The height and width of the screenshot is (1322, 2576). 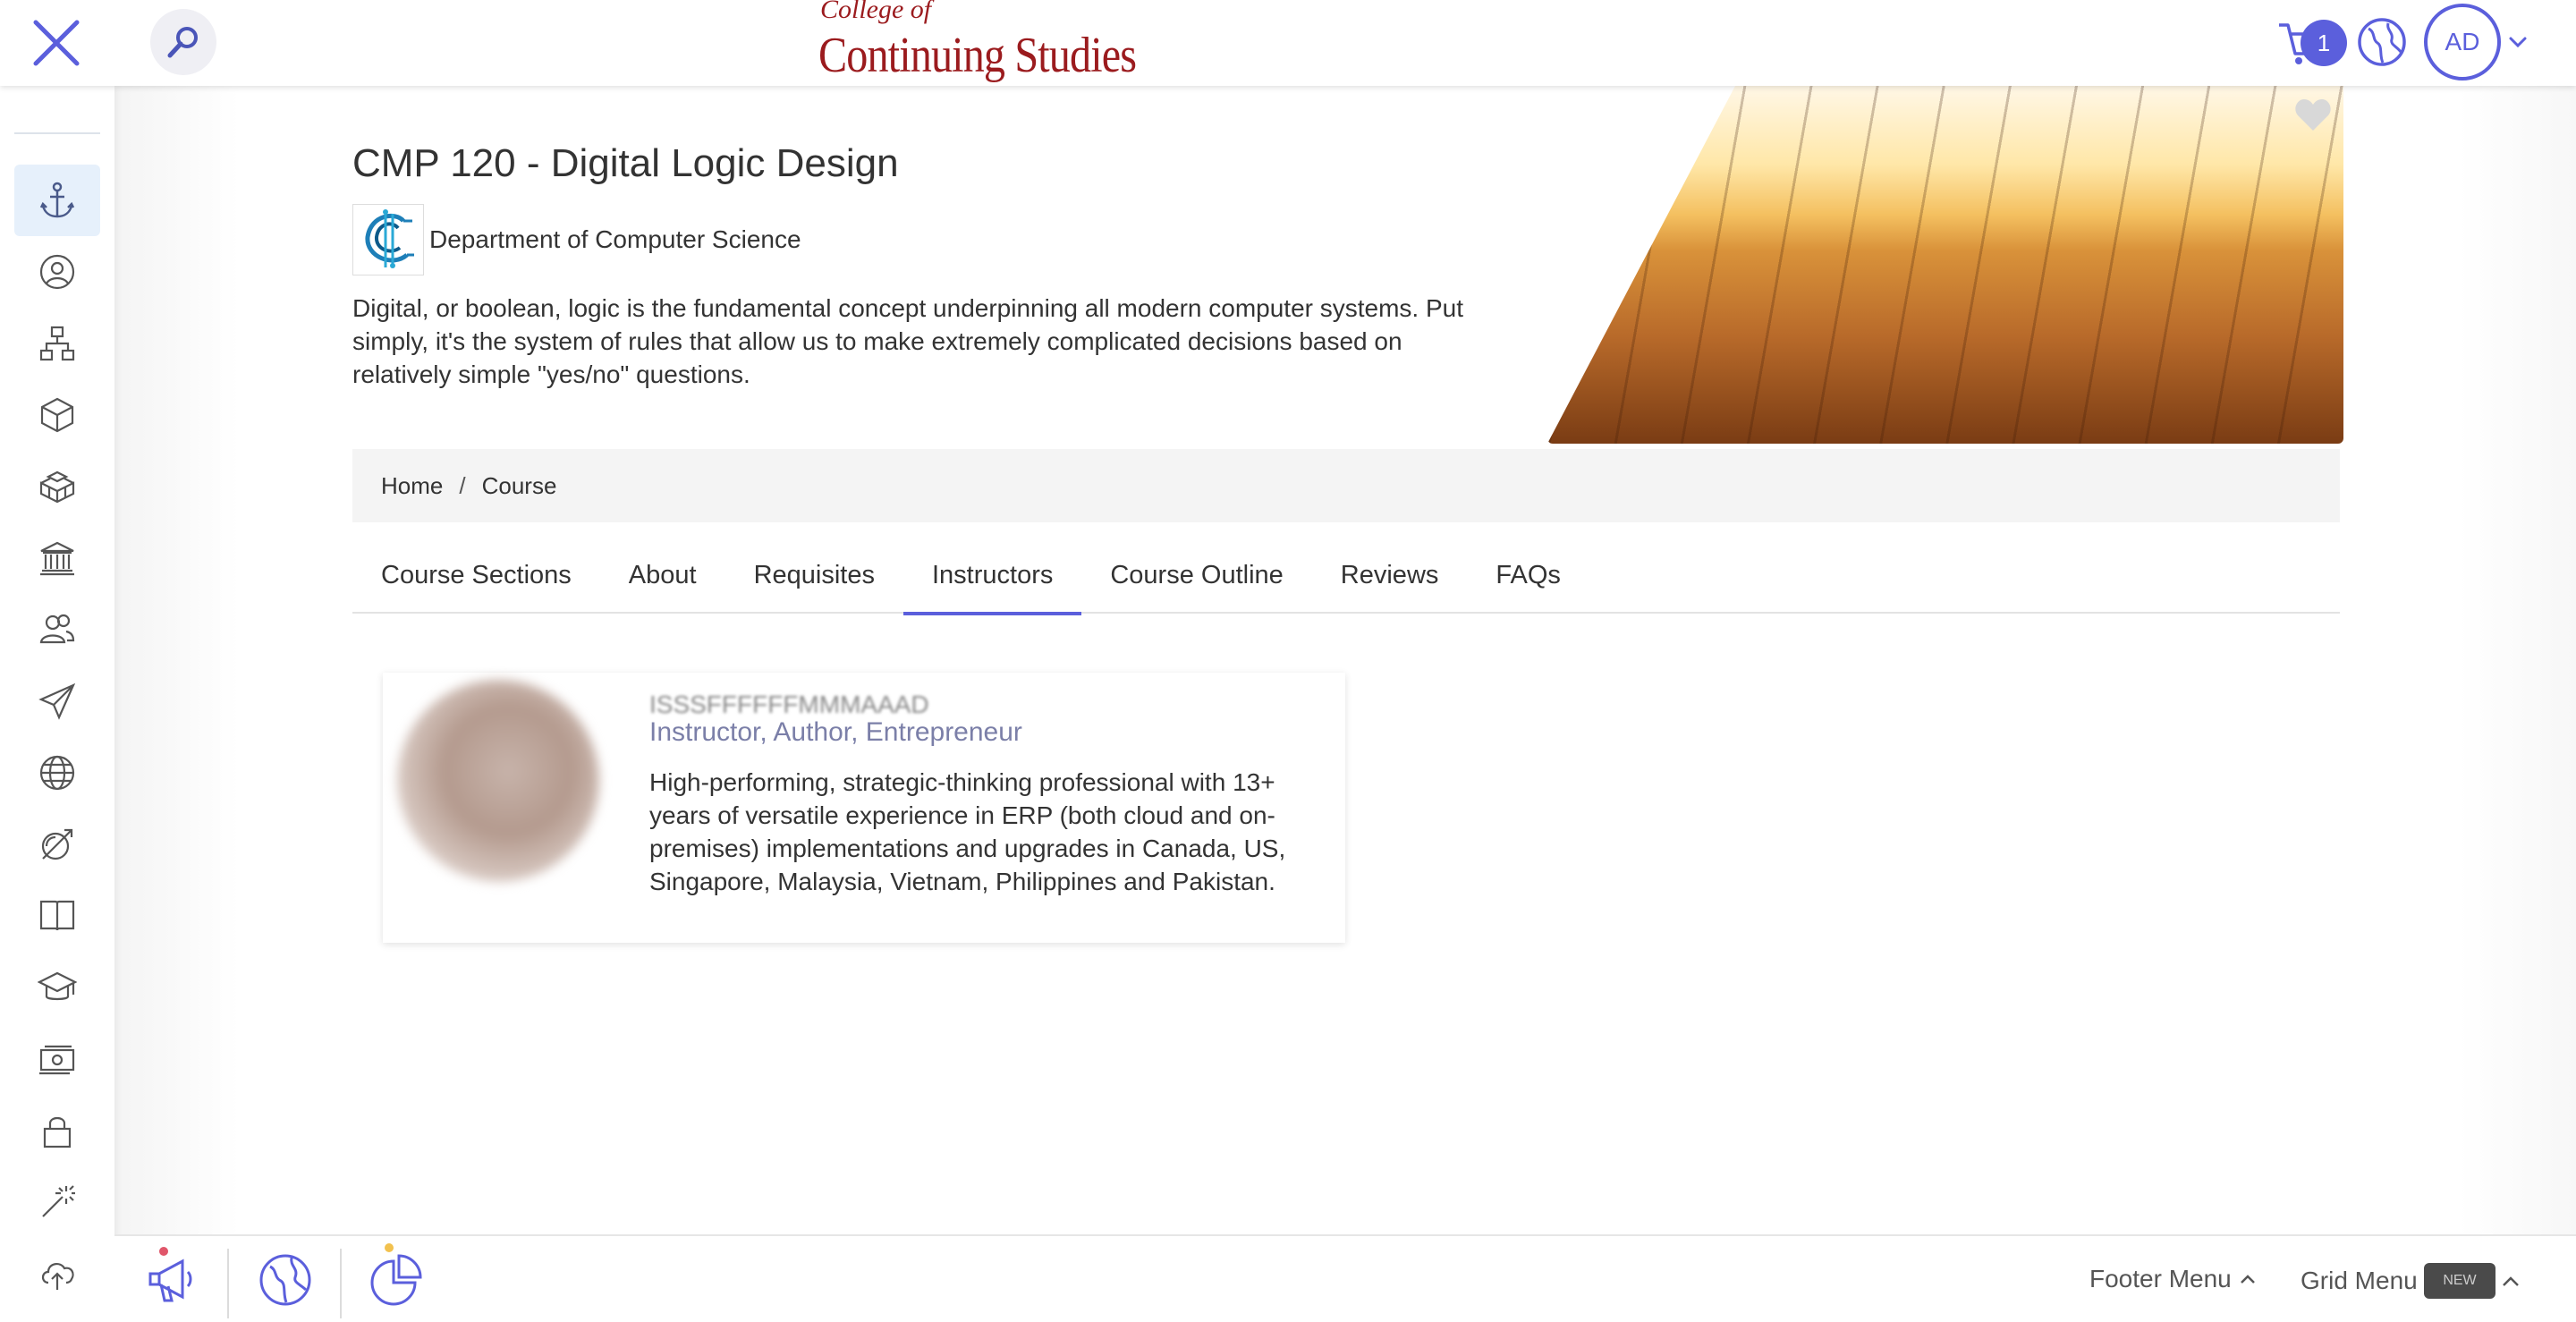 I want to click on sidebar-item-products, so click(x=57, y=415).